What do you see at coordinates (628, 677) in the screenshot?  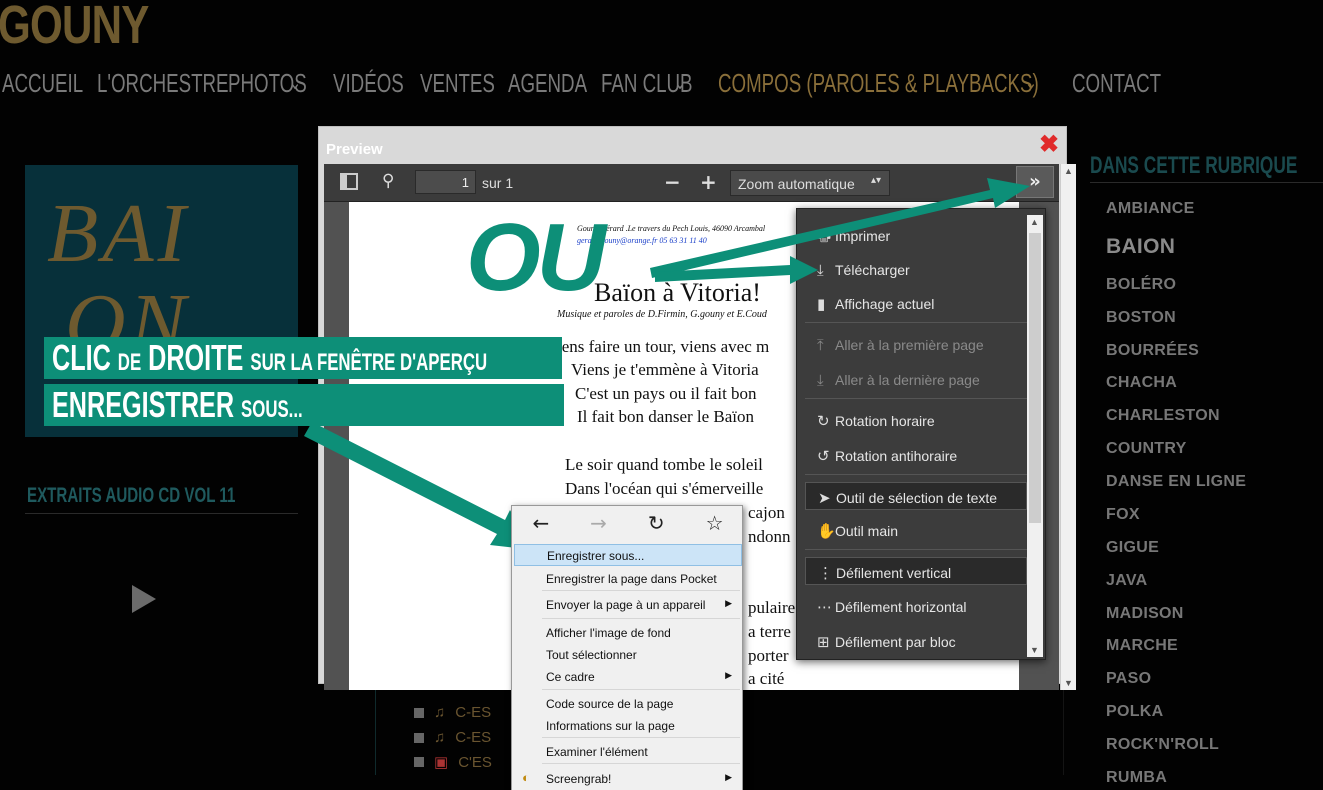 I see `context-menu-item: Ce cadre ▶` at bounding box center [628, 677].